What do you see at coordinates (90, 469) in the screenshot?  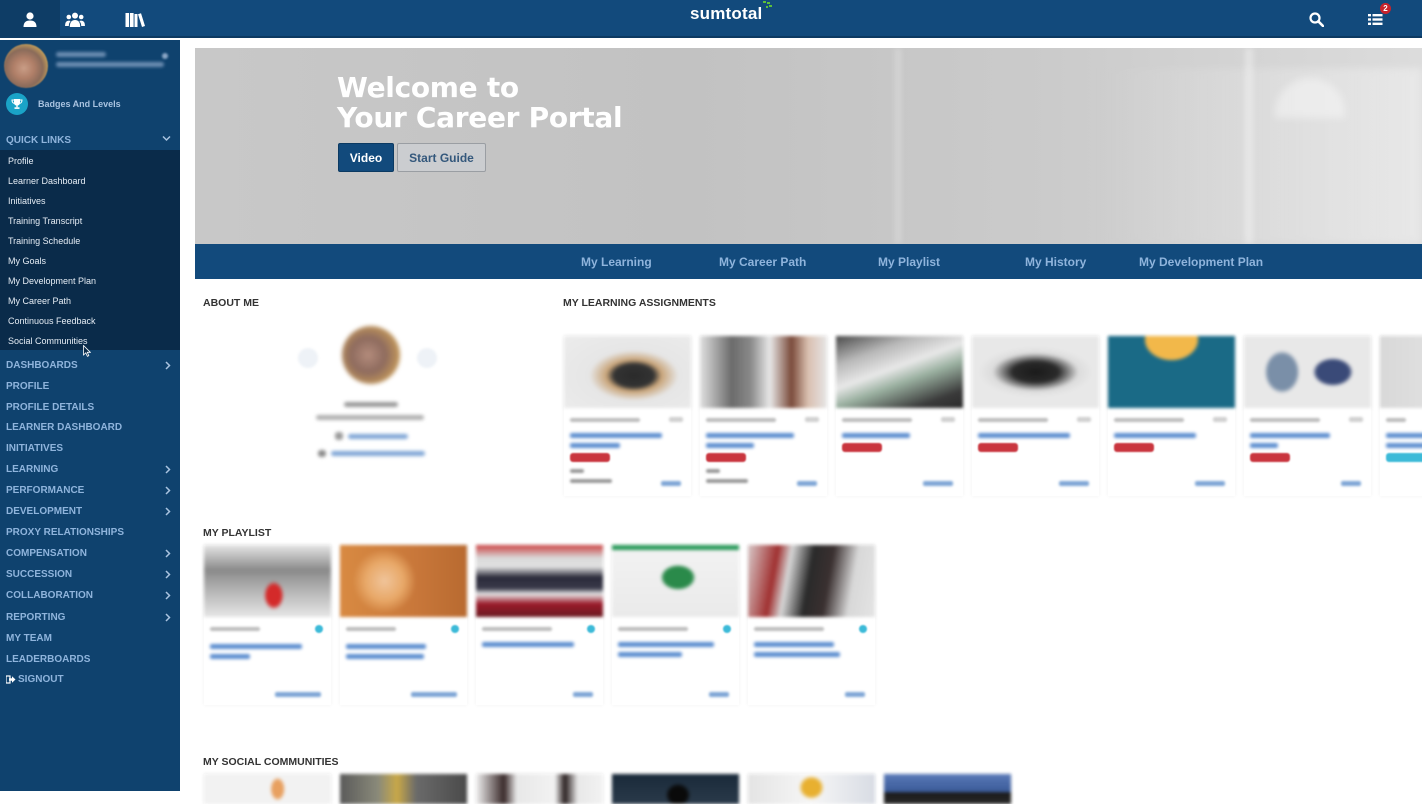 I see `sidebar-item-learning: LEARNING` at bounding box center [90, 469].